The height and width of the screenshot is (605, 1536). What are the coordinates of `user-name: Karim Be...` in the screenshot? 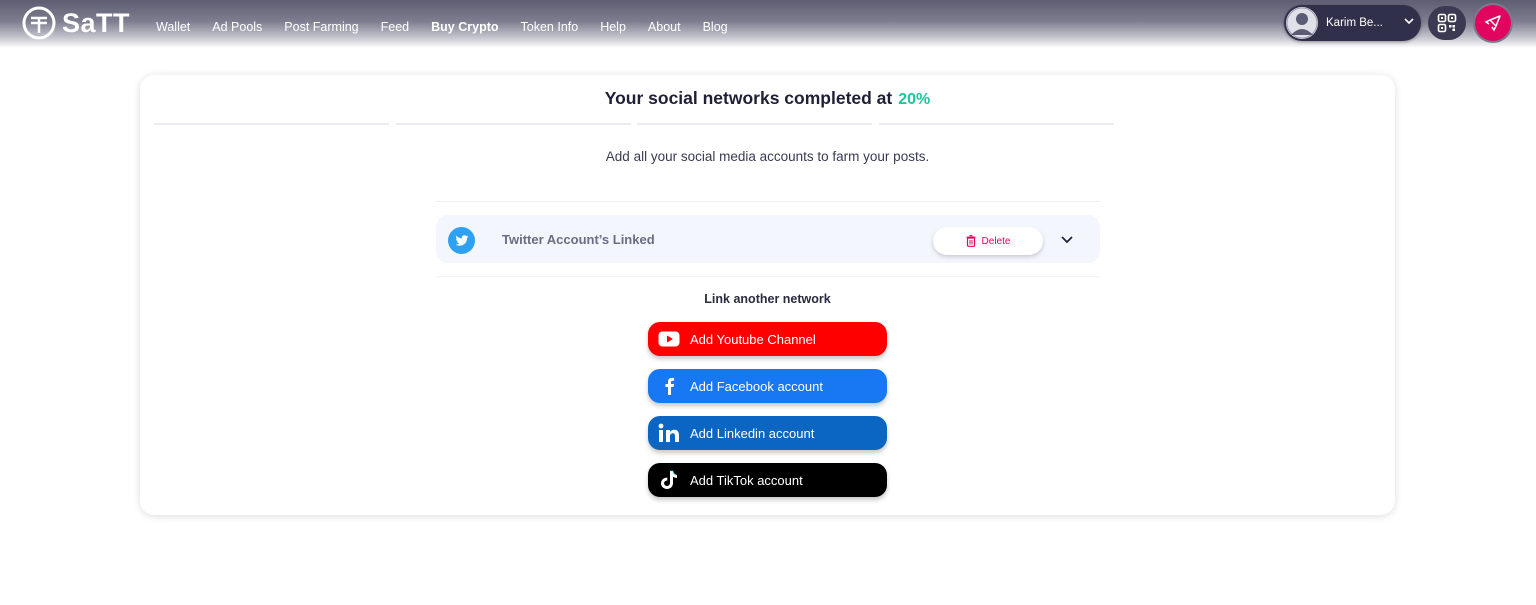 It's located at (1354, 23).